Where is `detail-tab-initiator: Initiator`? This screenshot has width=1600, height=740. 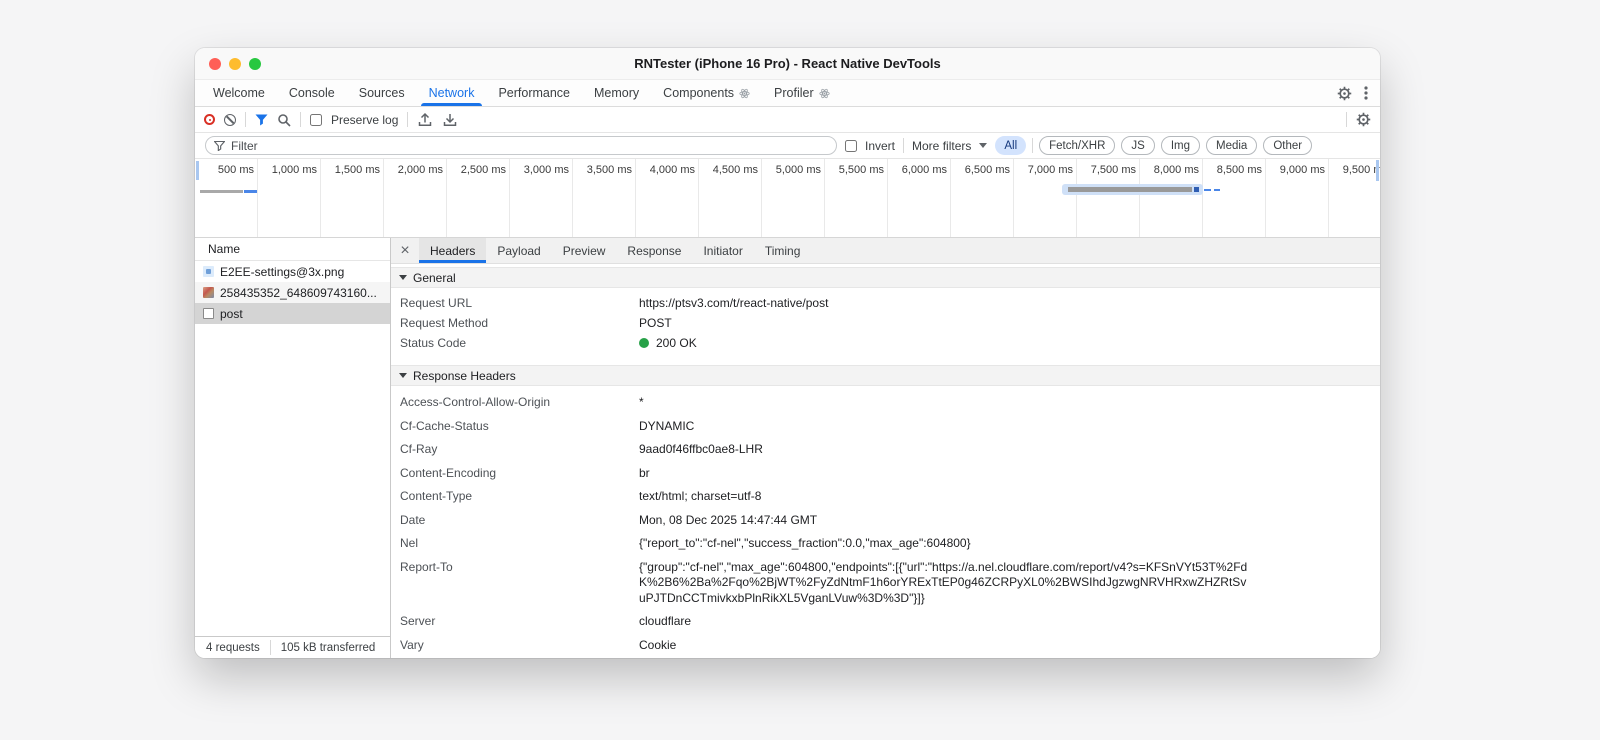 detail-tab-initiator: Initiator is located at coordinates (722, 250).